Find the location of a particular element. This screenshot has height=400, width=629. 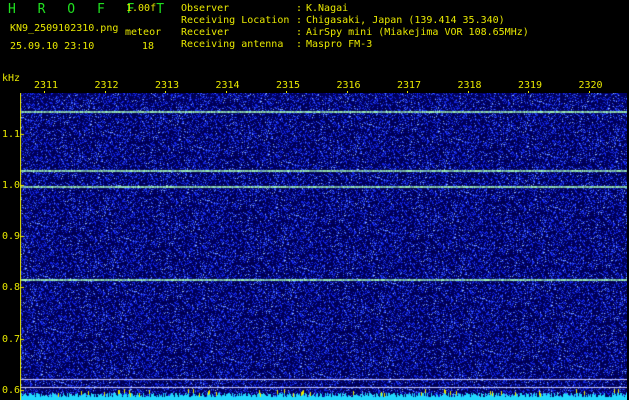

app-version: 1.00f is located at coordinates (141, 8).